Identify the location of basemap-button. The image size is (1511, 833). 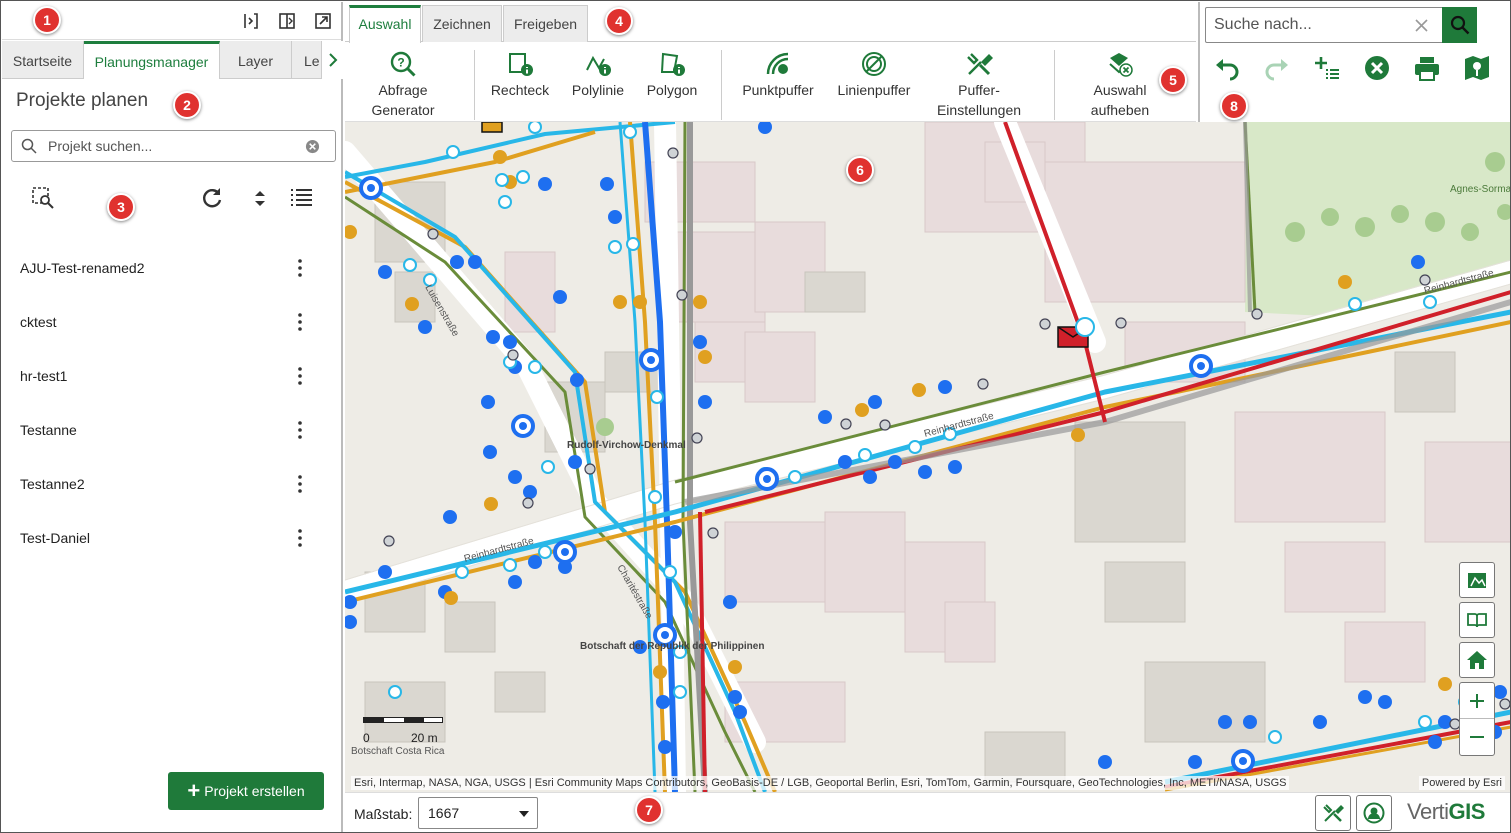
(1477, 580).